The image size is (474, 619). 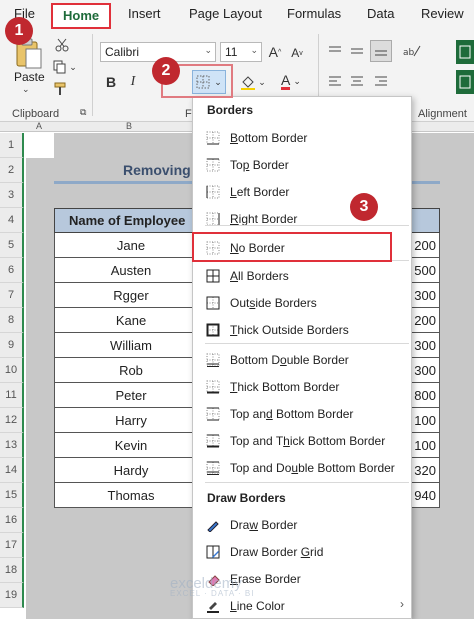 I want to click on copy-button: ⌄, so click(x=65, y=67).